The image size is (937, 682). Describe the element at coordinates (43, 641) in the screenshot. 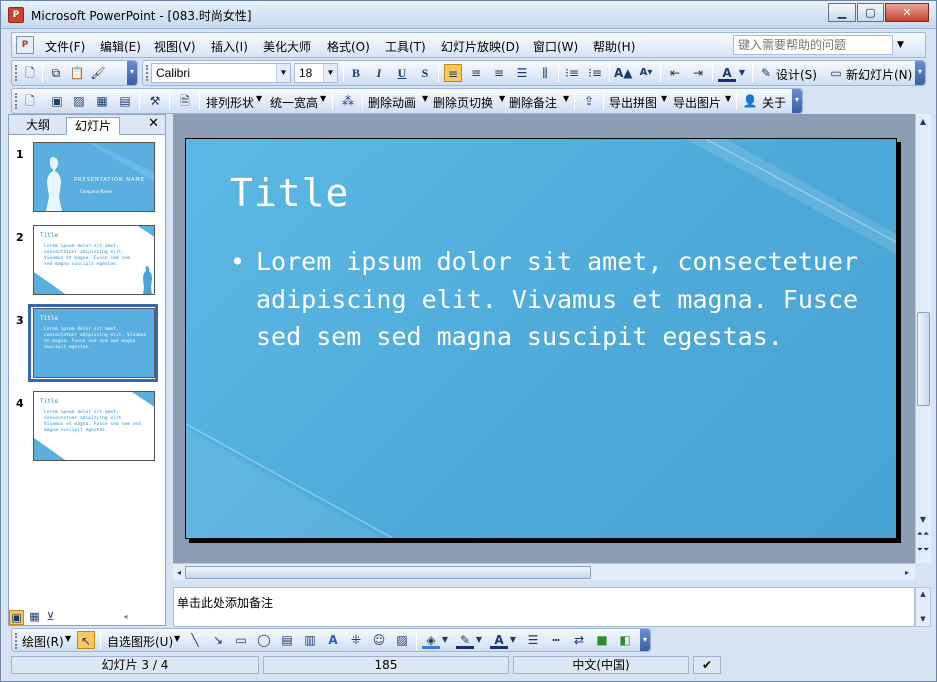

I see `draw-menu-button: 绘图(R)` at that location.